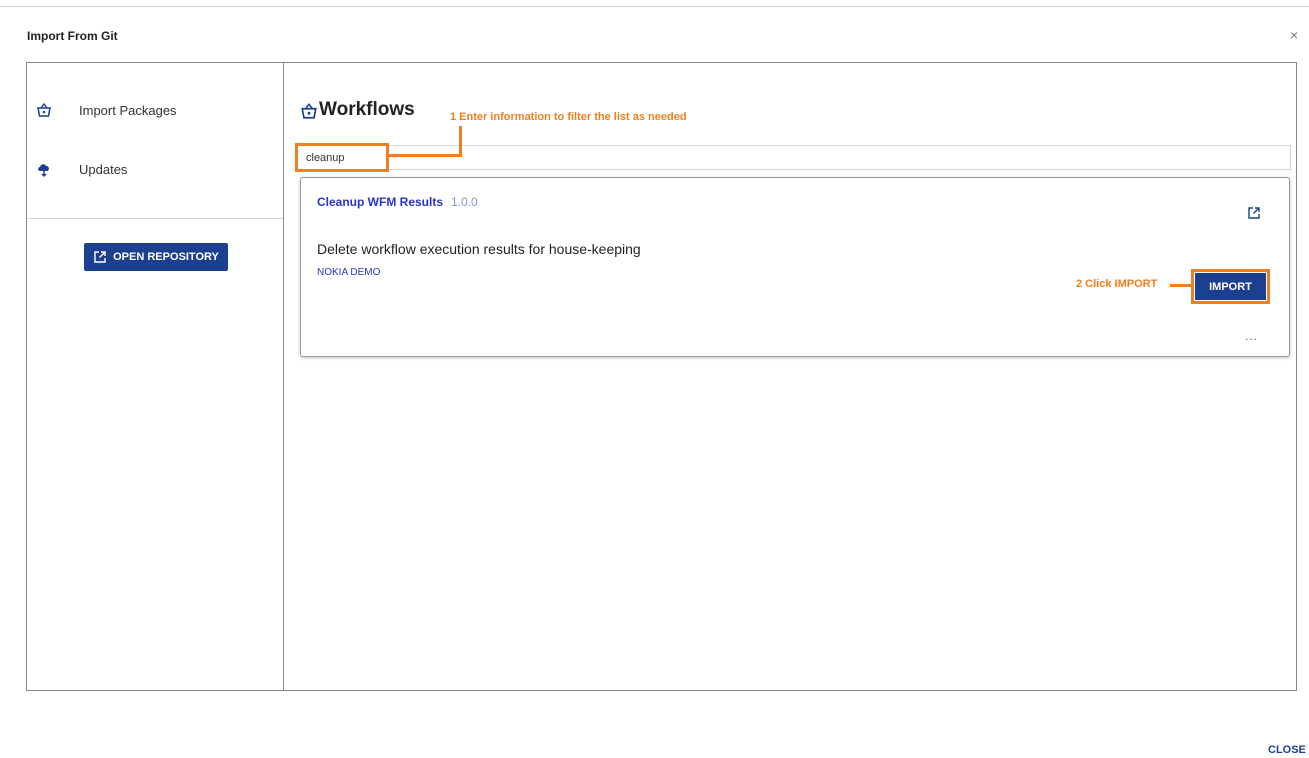 This screenshot has width=1309, height=758. What do you see at coordinates (103, 169) in the screenshot?
I see `sidebar-item-label: Updates` at bounding box center [103, 169].